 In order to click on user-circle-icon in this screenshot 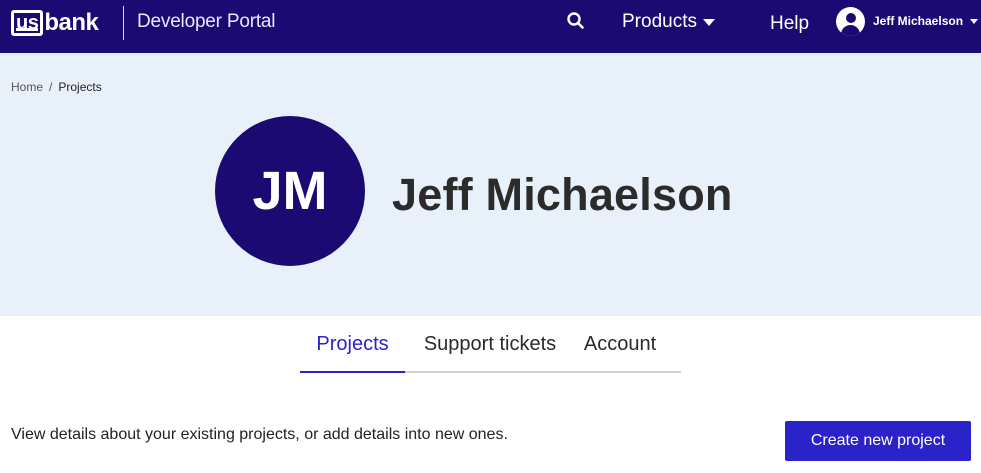, I will do `click(850, 21)`.